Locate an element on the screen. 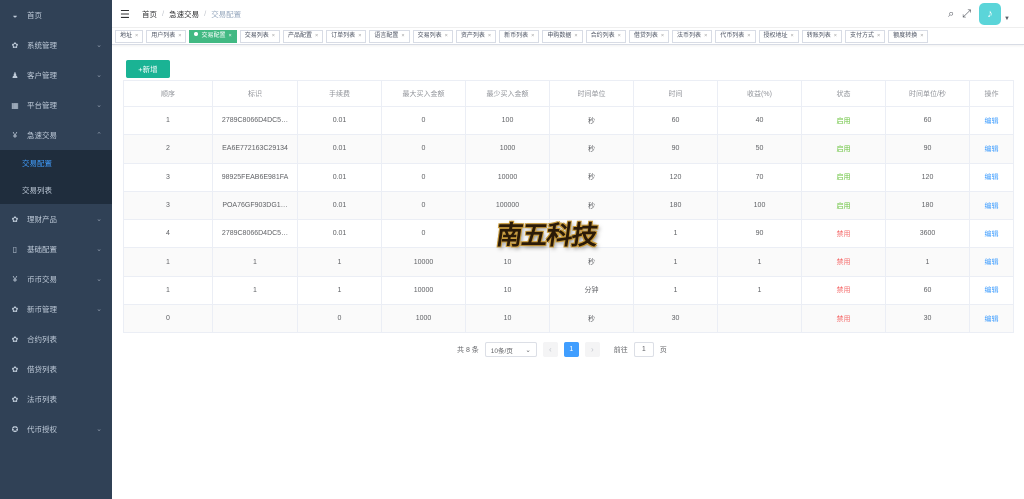 Image resolution: width=1024 pixels, height=499 pixels. sidebar-item: ✿ 法币列表 is located at coordinates (56, 399).